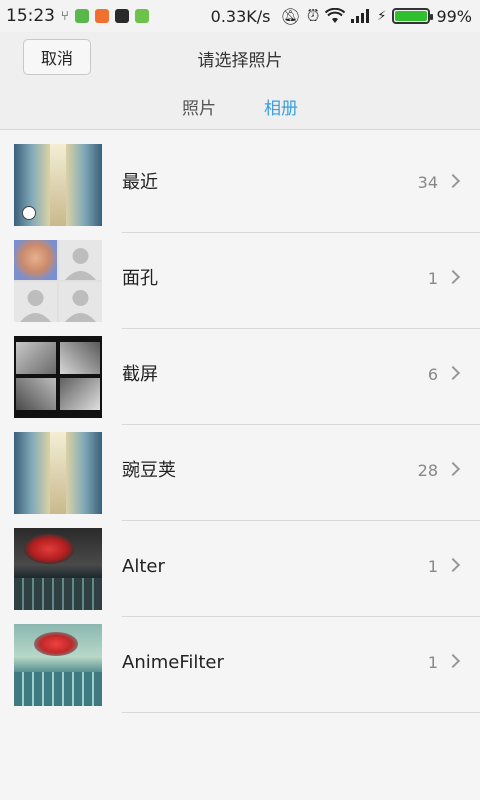  What do you see at coordinates (432, 374) in the screenshot?
I see `album-count: 6` at bounding box center [432, 374].